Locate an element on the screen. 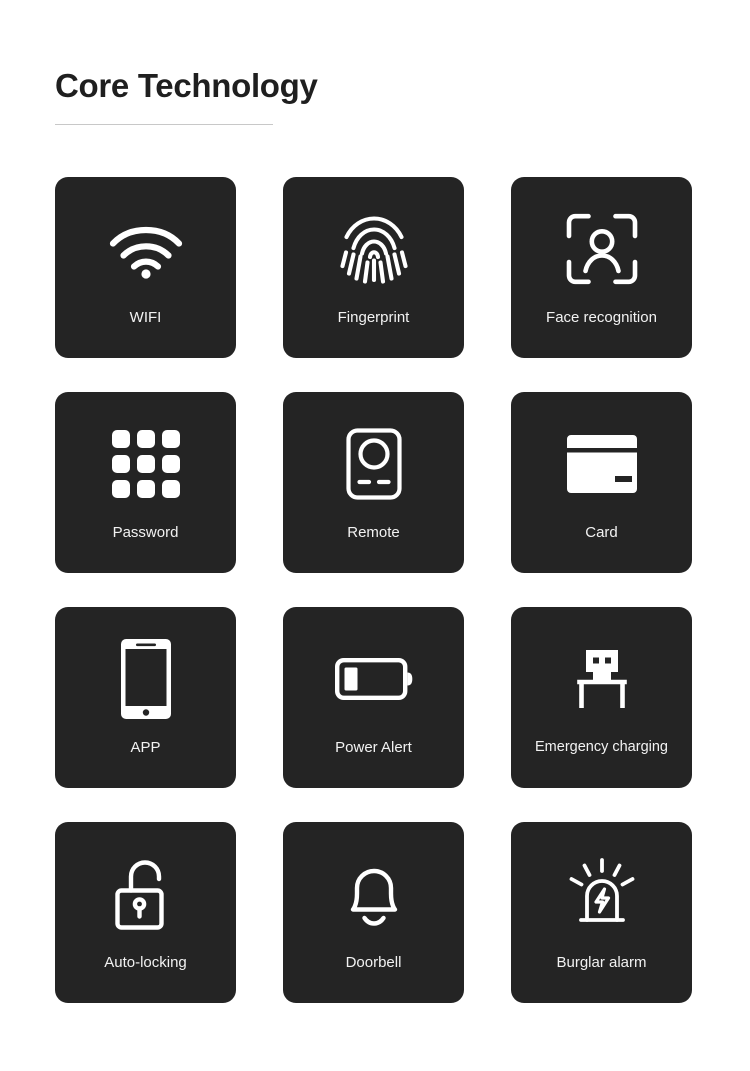 The height and width of the screenshot is (1071, 750). feature-label: Face recognition is located at coordinates (601, 317).